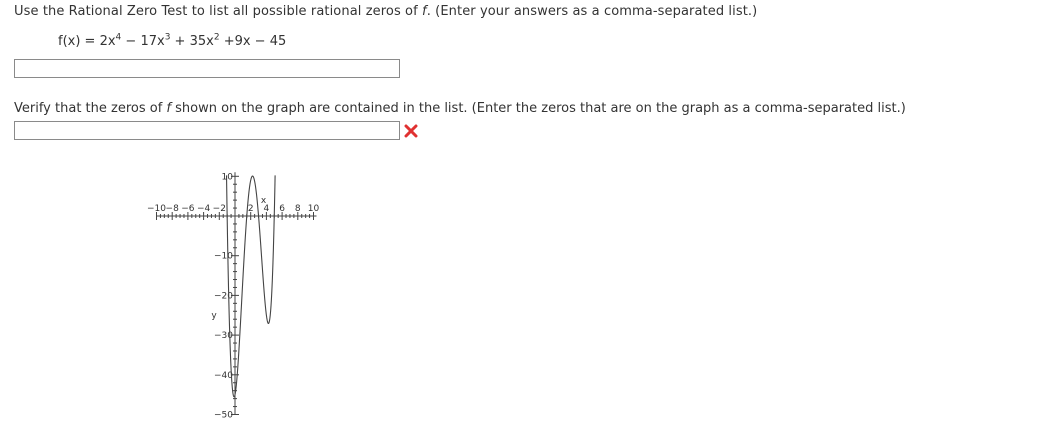  Describe the element at coordinates (233, 296) in the screenshot. I see `function-graph: −10 −8 −6 −4 −2 2 4 6 8 1010−10−20−30−40−50xy` at that location.